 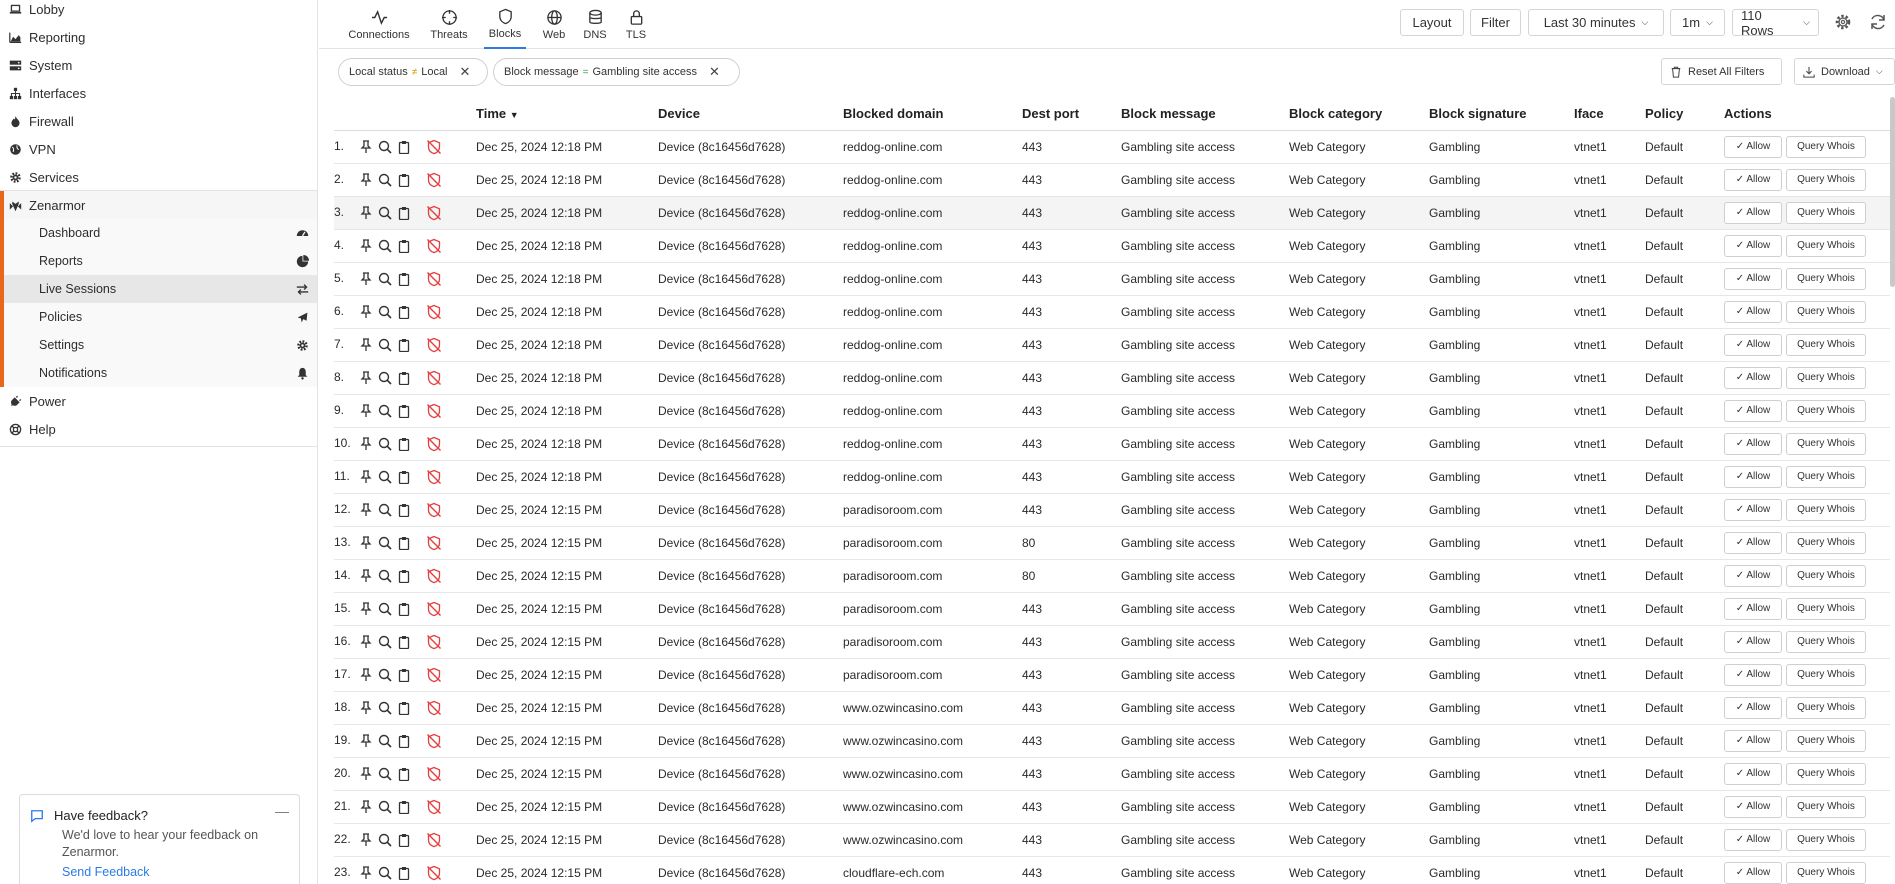 What do you see at coordinates (449, 24) in the screenshot?
I see `tab-threats: Threats` at bounding box center [449, 24].